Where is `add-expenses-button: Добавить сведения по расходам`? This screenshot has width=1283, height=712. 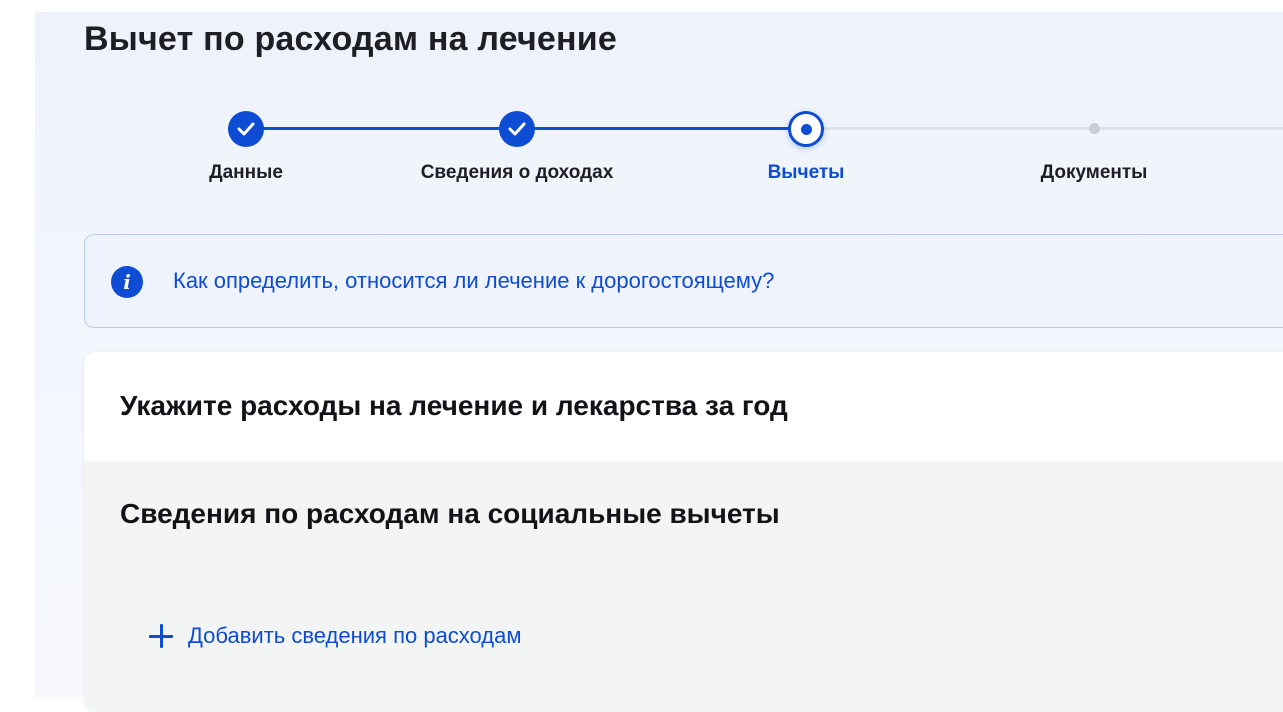
add-expenses-button: Добавить сведения по расходам is located at coordinates (335, 636).